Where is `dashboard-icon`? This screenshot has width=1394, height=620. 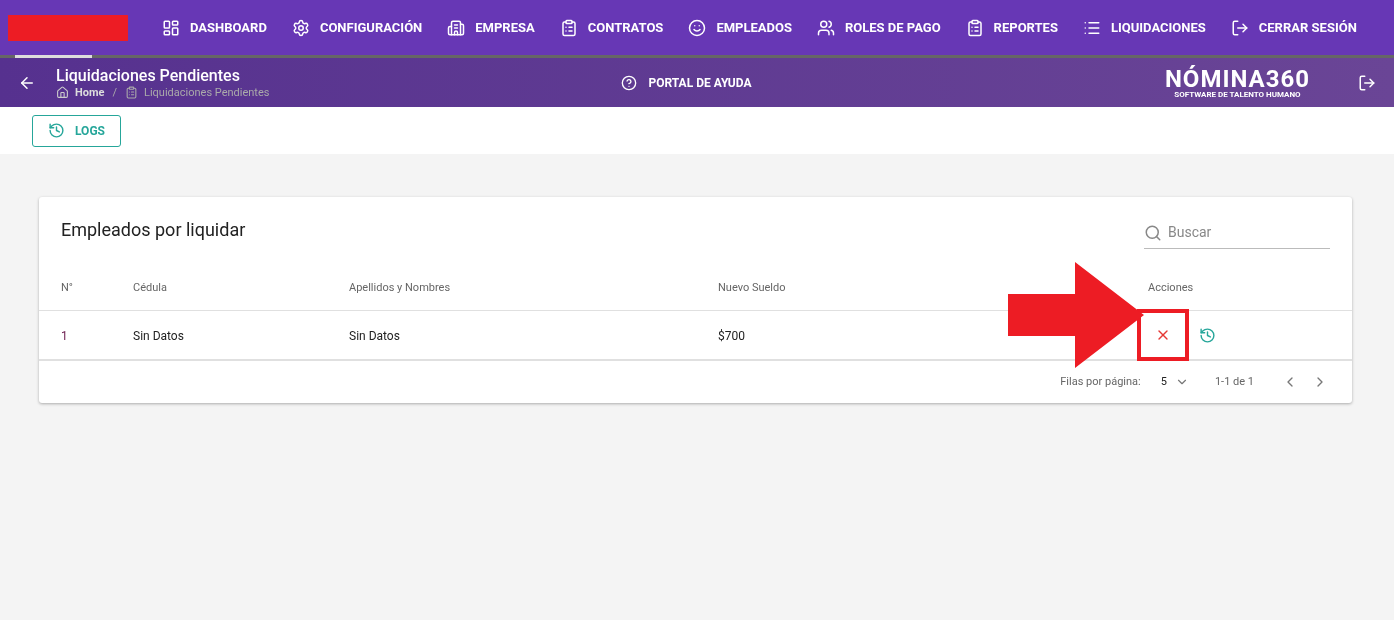 dashboard-icon is located at coordinates (171, 27).